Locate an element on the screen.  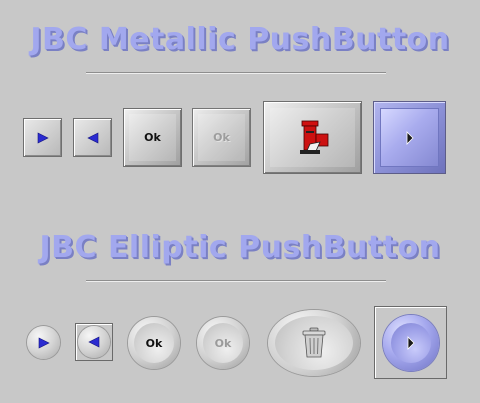
mailbox-icon is located at coordinates (313, 138).